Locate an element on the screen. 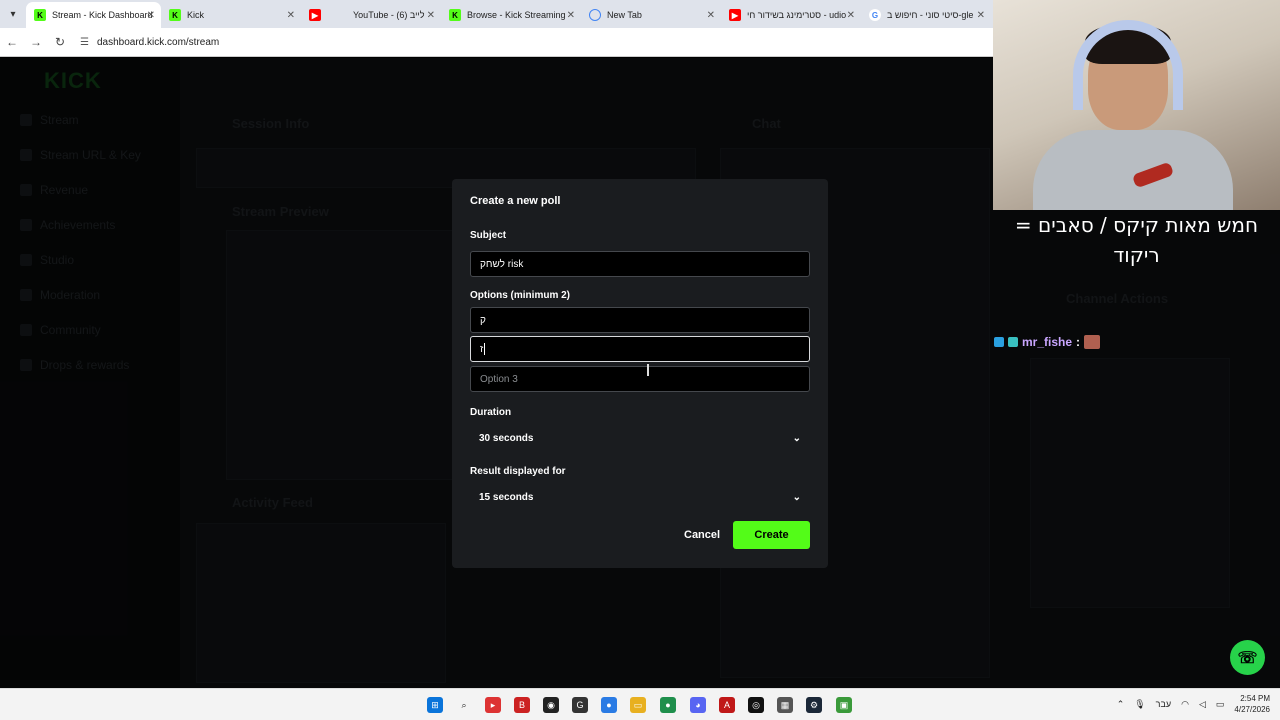 This screenshot has height=720, width=1280. search-icon: ⌕ is located at coordinates (464, 705).